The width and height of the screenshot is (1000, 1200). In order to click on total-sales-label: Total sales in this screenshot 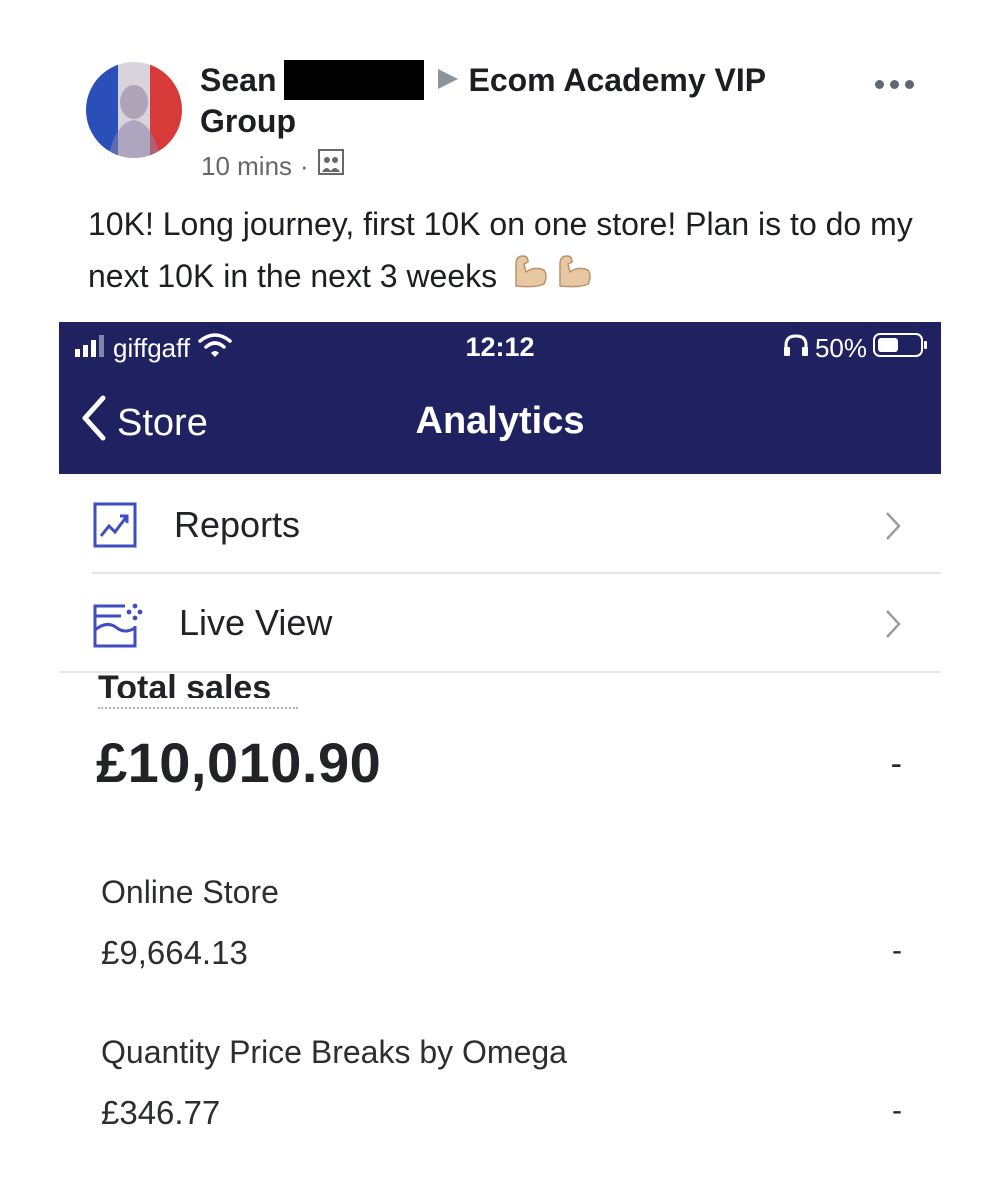, I will do `click(184, 682)`.